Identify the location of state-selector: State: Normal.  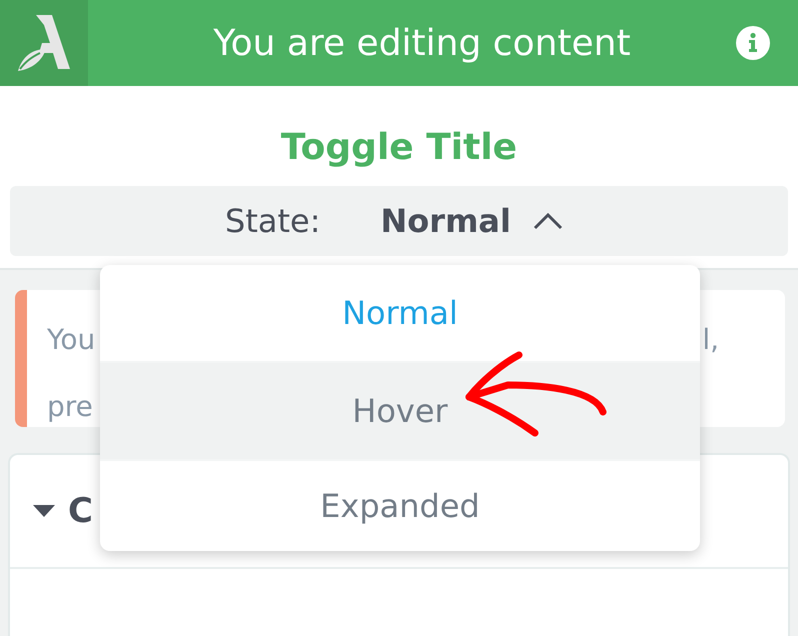
(399, 221).